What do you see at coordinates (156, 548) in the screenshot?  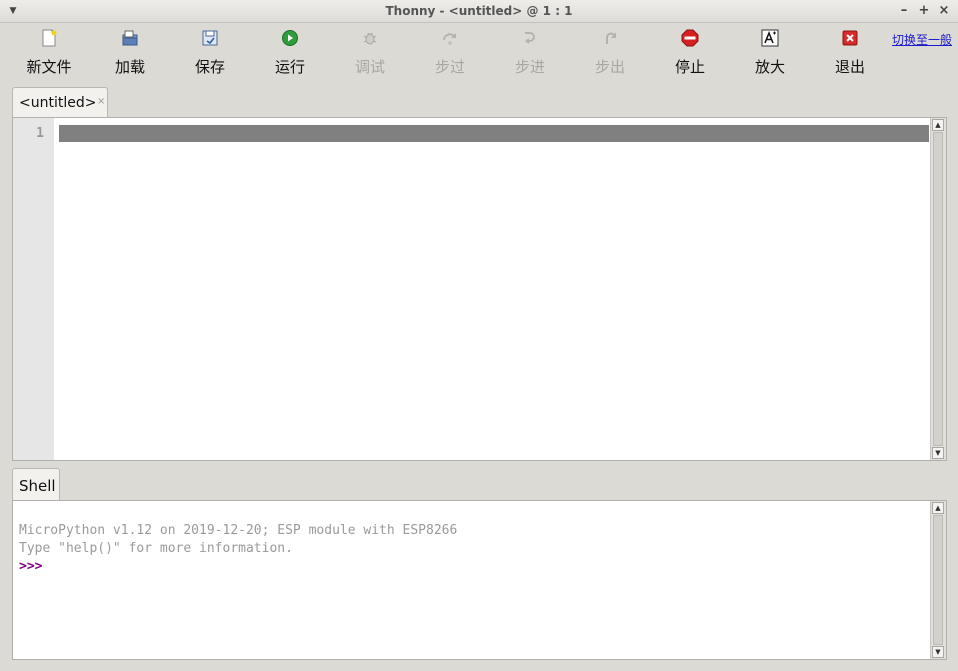 I see `shell-help-line: Type "help()" for more information.` at bounding box center [156, 548].